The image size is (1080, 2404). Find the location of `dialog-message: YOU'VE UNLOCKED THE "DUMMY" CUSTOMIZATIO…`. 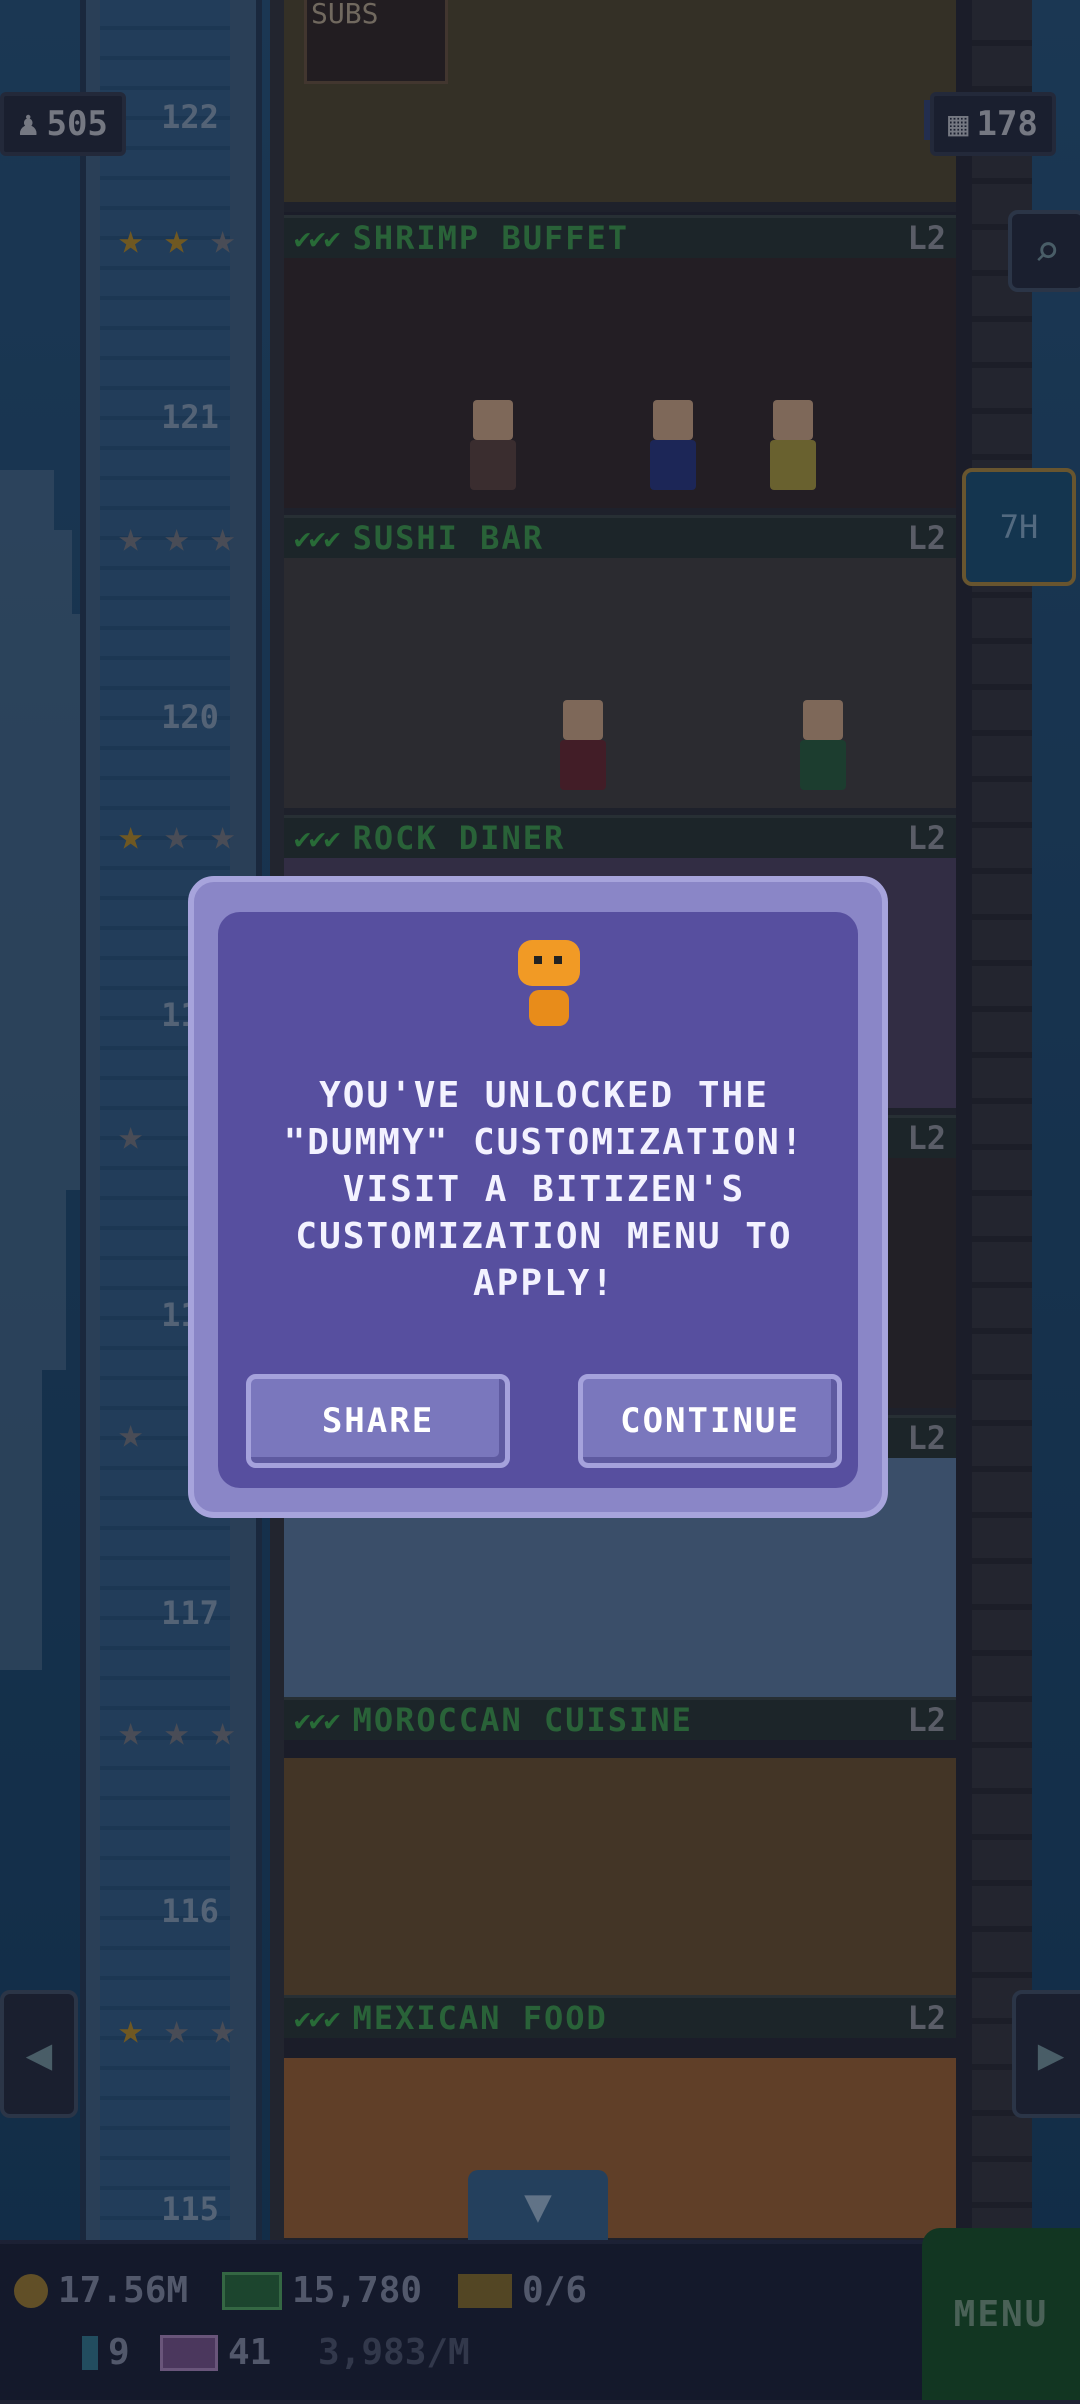

dialog-message: YOU'VE UNLOCKED THE "DUMMY" CUSTOMIZATIO… is located at coordinates (544, 1189).